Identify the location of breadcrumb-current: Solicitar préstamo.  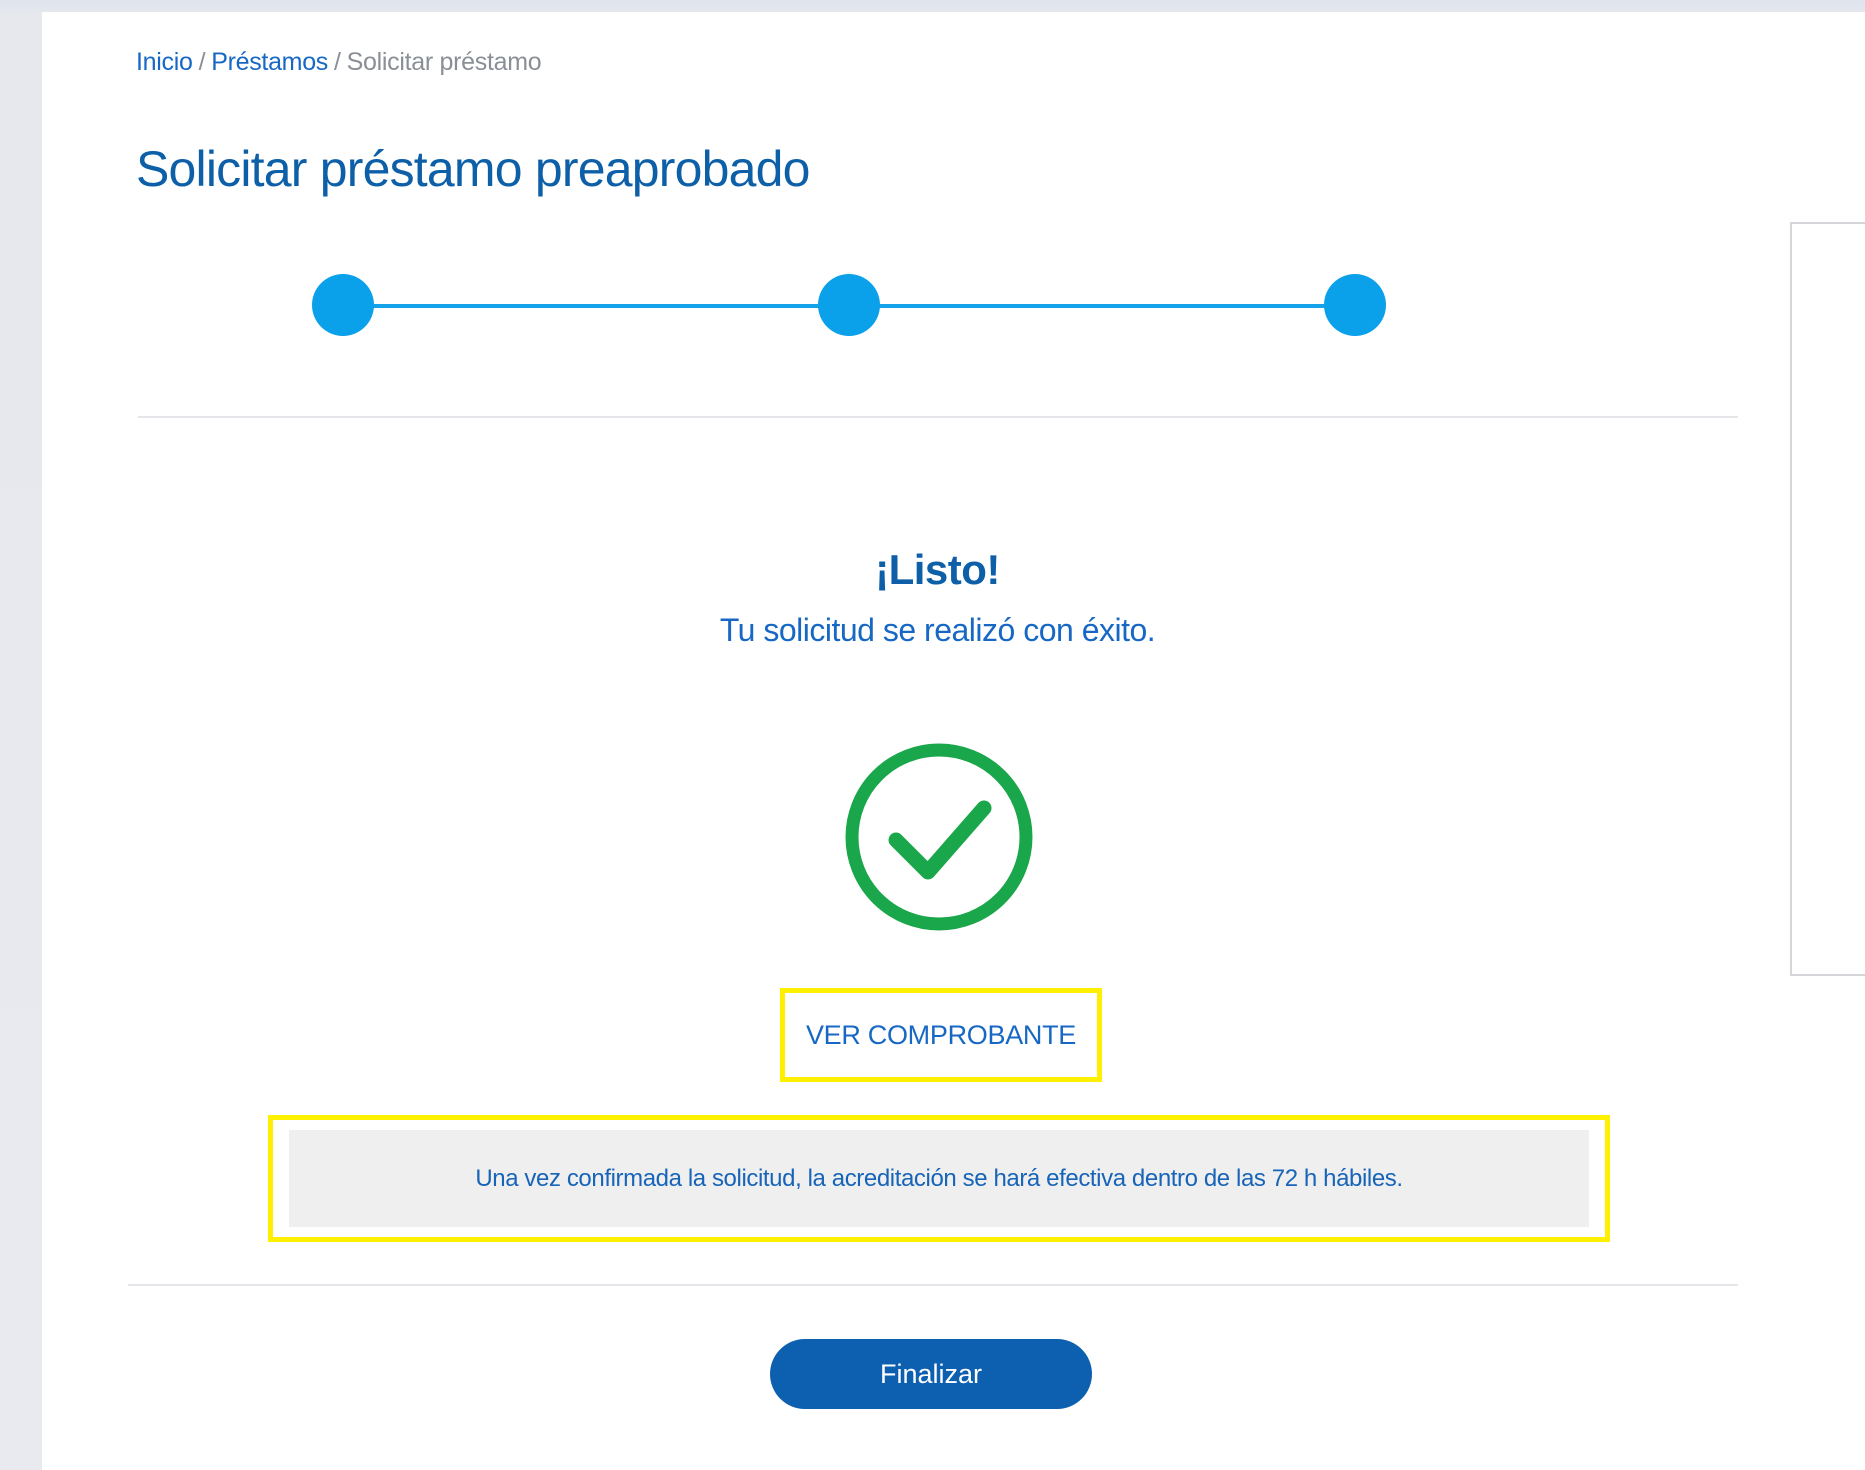
(444, 62).